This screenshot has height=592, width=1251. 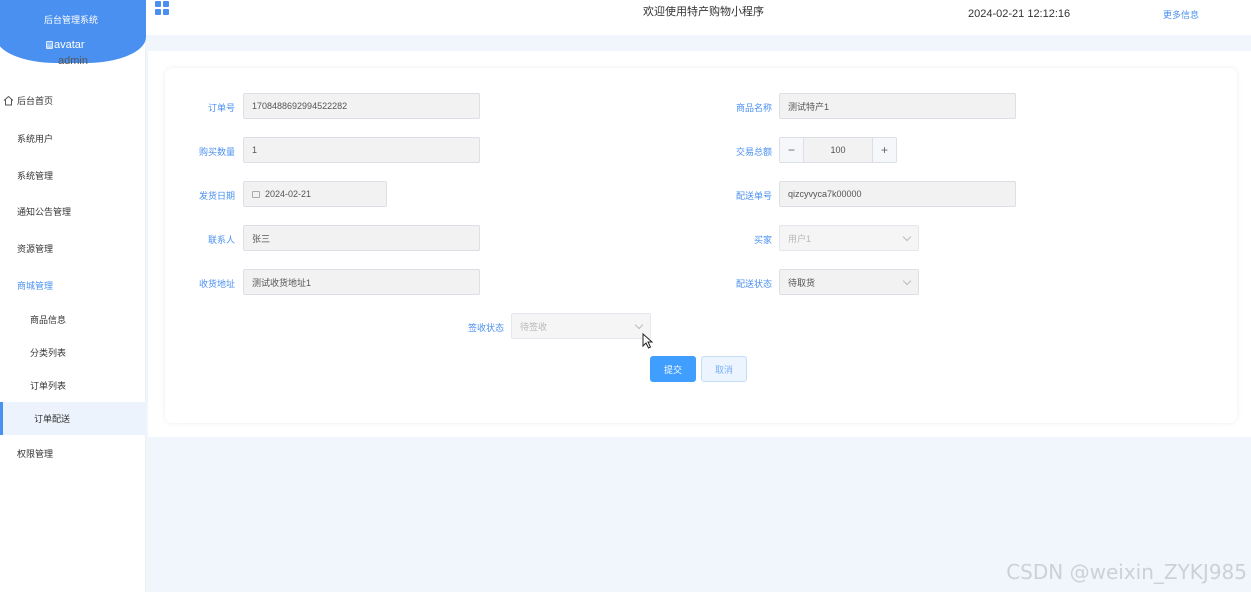 I want to click on delivery-no-field: qizcyvyca7k00000, so click(x=897, y=194).